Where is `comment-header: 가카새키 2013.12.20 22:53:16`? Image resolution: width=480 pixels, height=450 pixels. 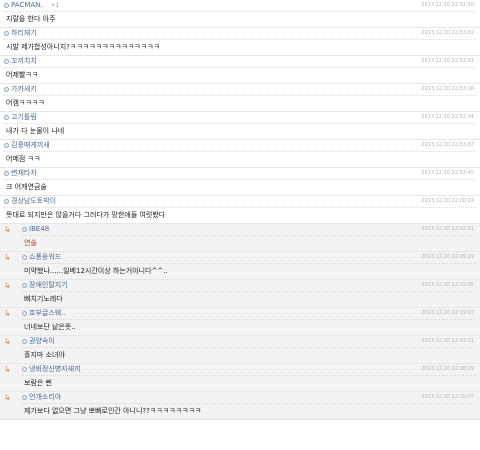 comment-header: 가카새키 2013.12.20 22:53:16 is located at coordinates (240, 90).